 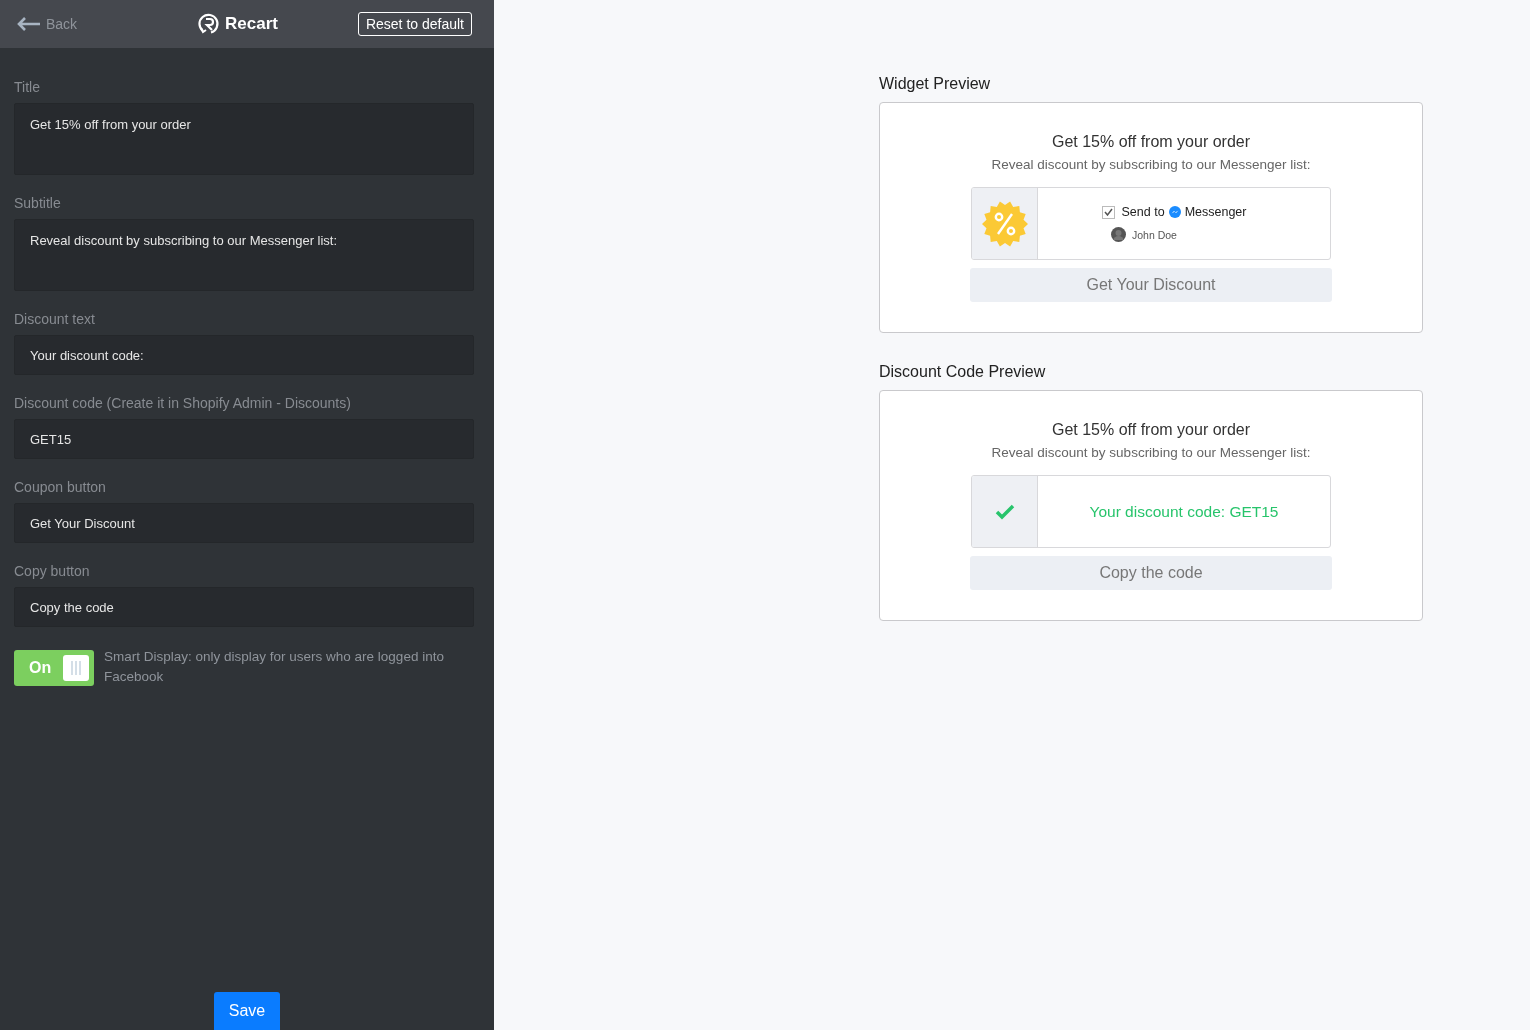 I want to click on logo-text: Recart, so click(x=251, y=24).